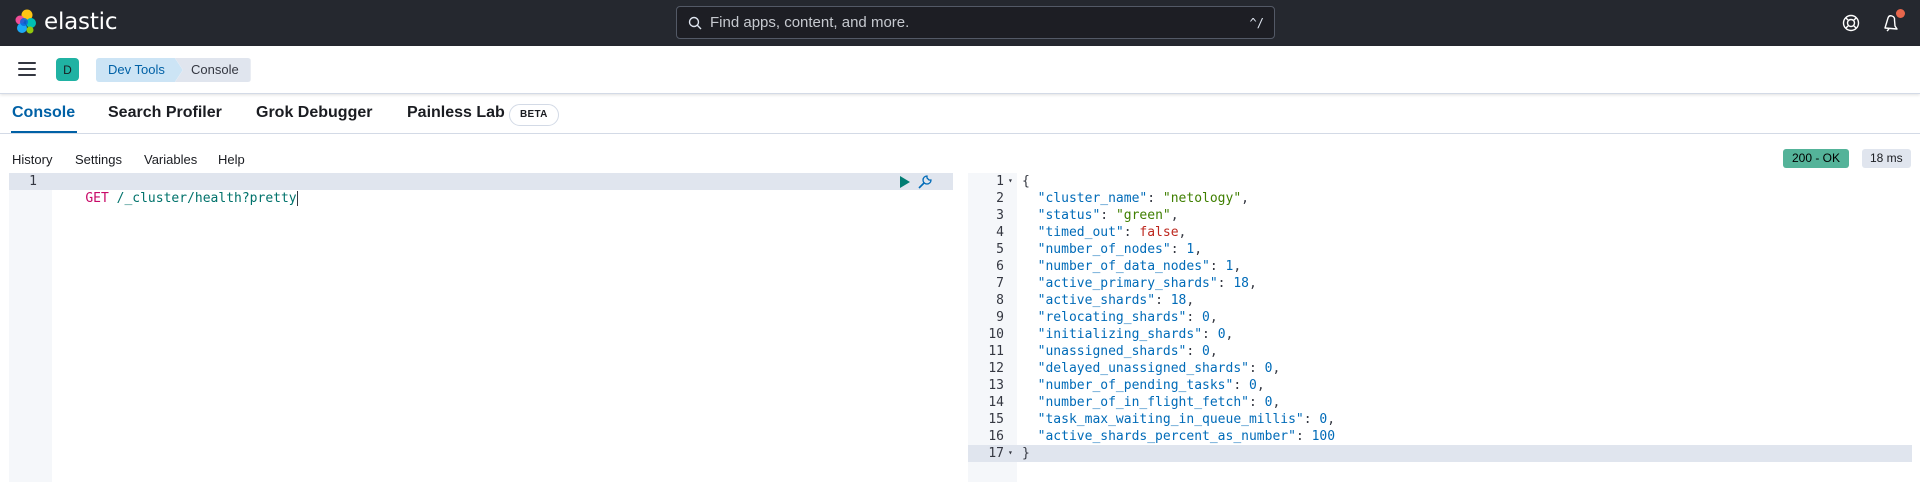  What do you see at coordinates (1069, 215) in the screenshot?
I see `json-key: "status"` at bounding box center [1069, 215].